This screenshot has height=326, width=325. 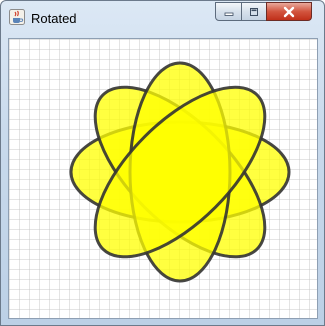 I want to click on minimize-icon, so click(x=228, y=14).